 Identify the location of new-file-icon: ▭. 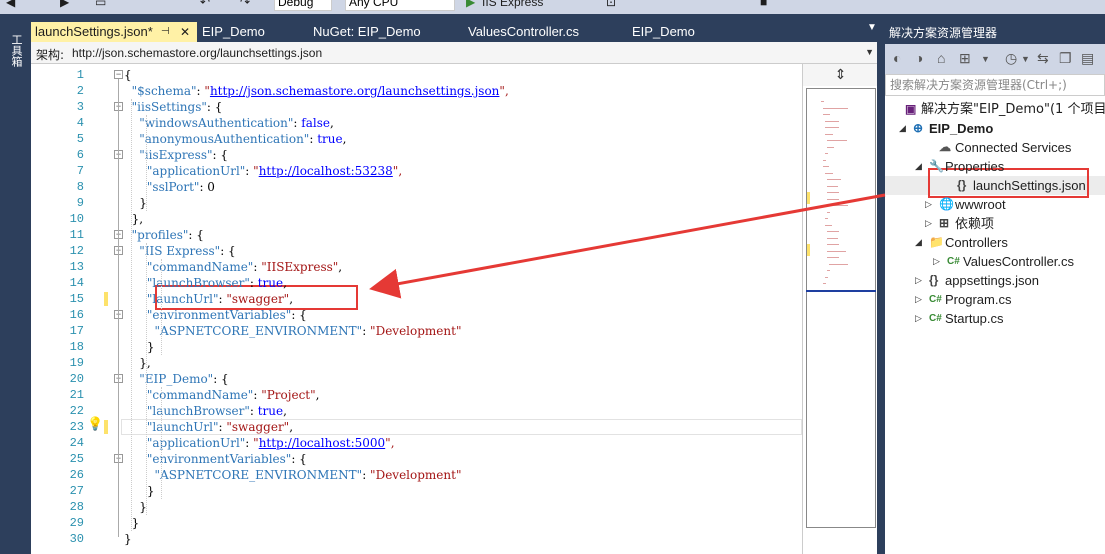
(100, 4).